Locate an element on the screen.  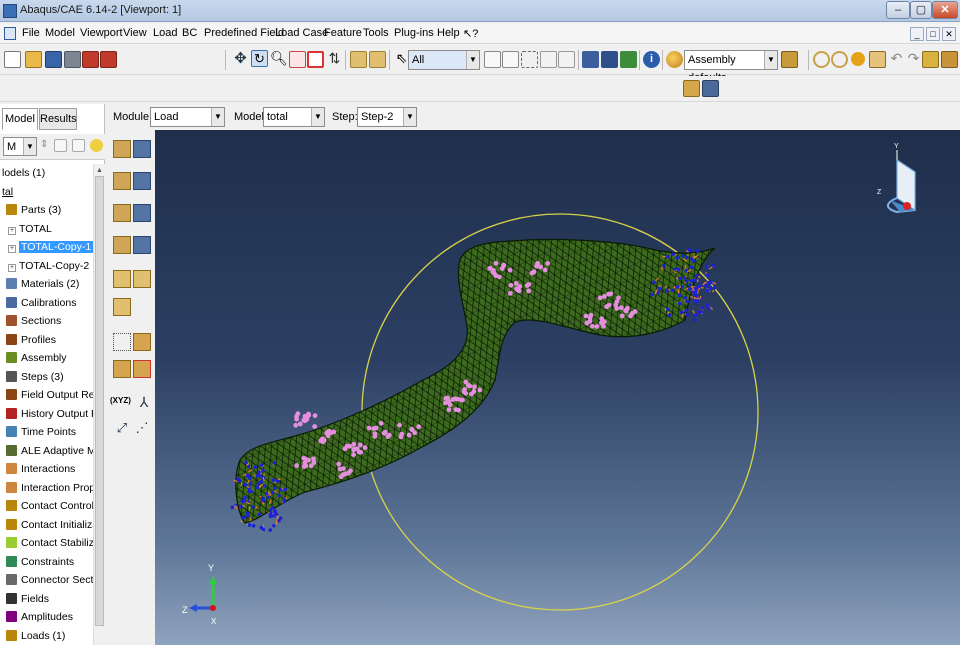
menu-load: Load is located at coordinates (165, 33).